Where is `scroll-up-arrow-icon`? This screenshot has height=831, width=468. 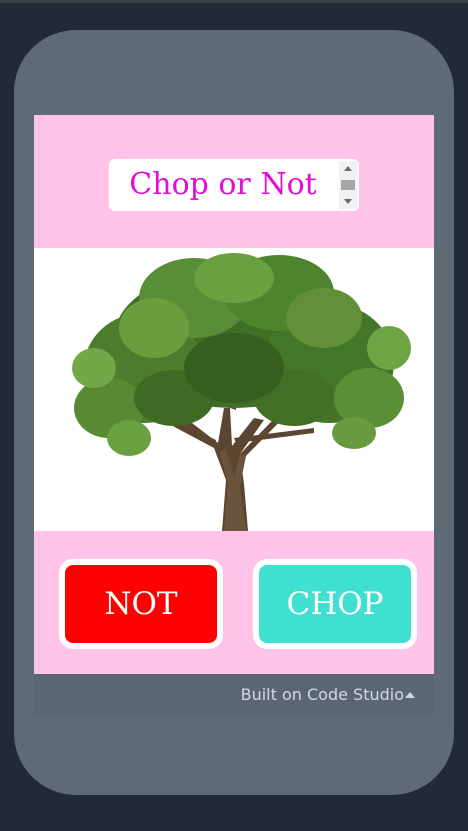 scroll-up-arrow-icon is located at coordinates (348, 168).